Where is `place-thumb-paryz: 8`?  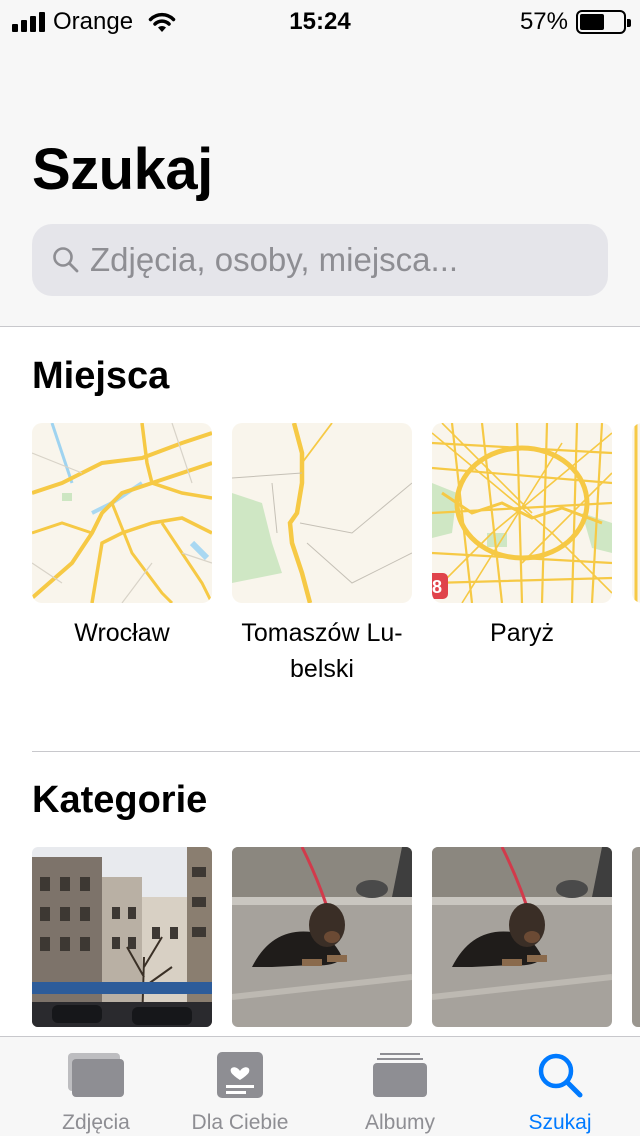
place-thumb-paryz: 8 is located at coordinates (522, 513).